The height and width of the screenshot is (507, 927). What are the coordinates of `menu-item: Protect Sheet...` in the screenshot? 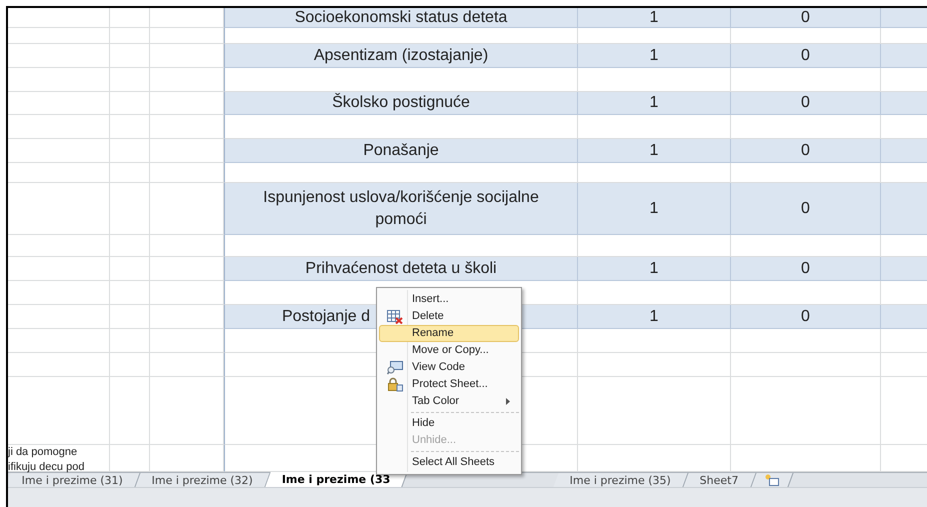 It's located at (449, 384).